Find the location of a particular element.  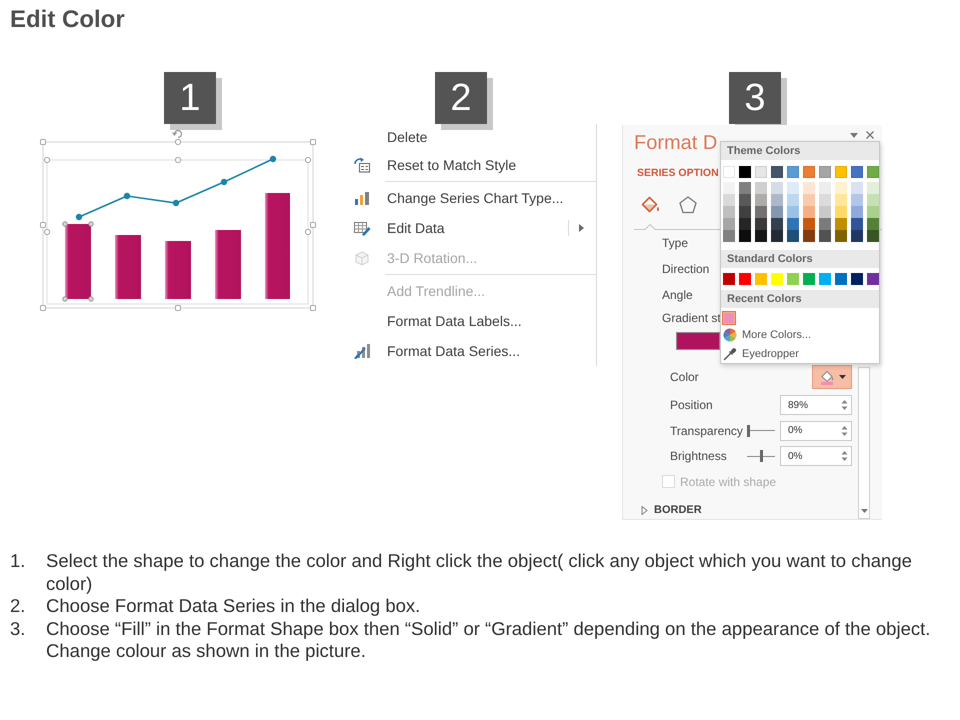

menu-item: Edit Data is located at coordinates (473, 228).